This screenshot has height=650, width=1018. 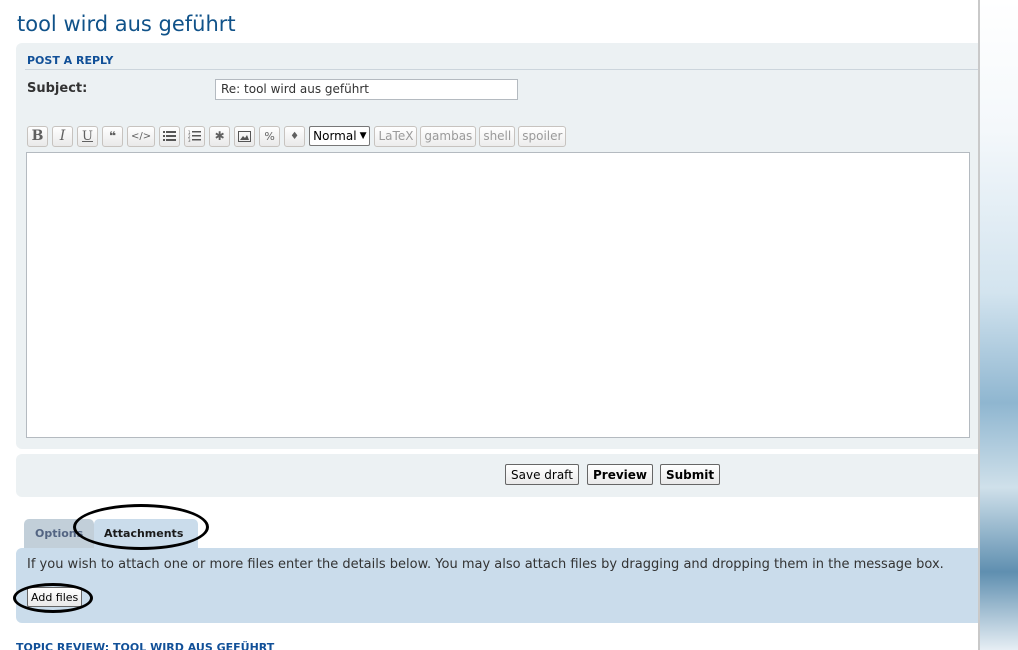 What do you see at coordinates (335, 136) in the screenshot?
I see `font-size-value: Normal` at bounding box center [335, 136].